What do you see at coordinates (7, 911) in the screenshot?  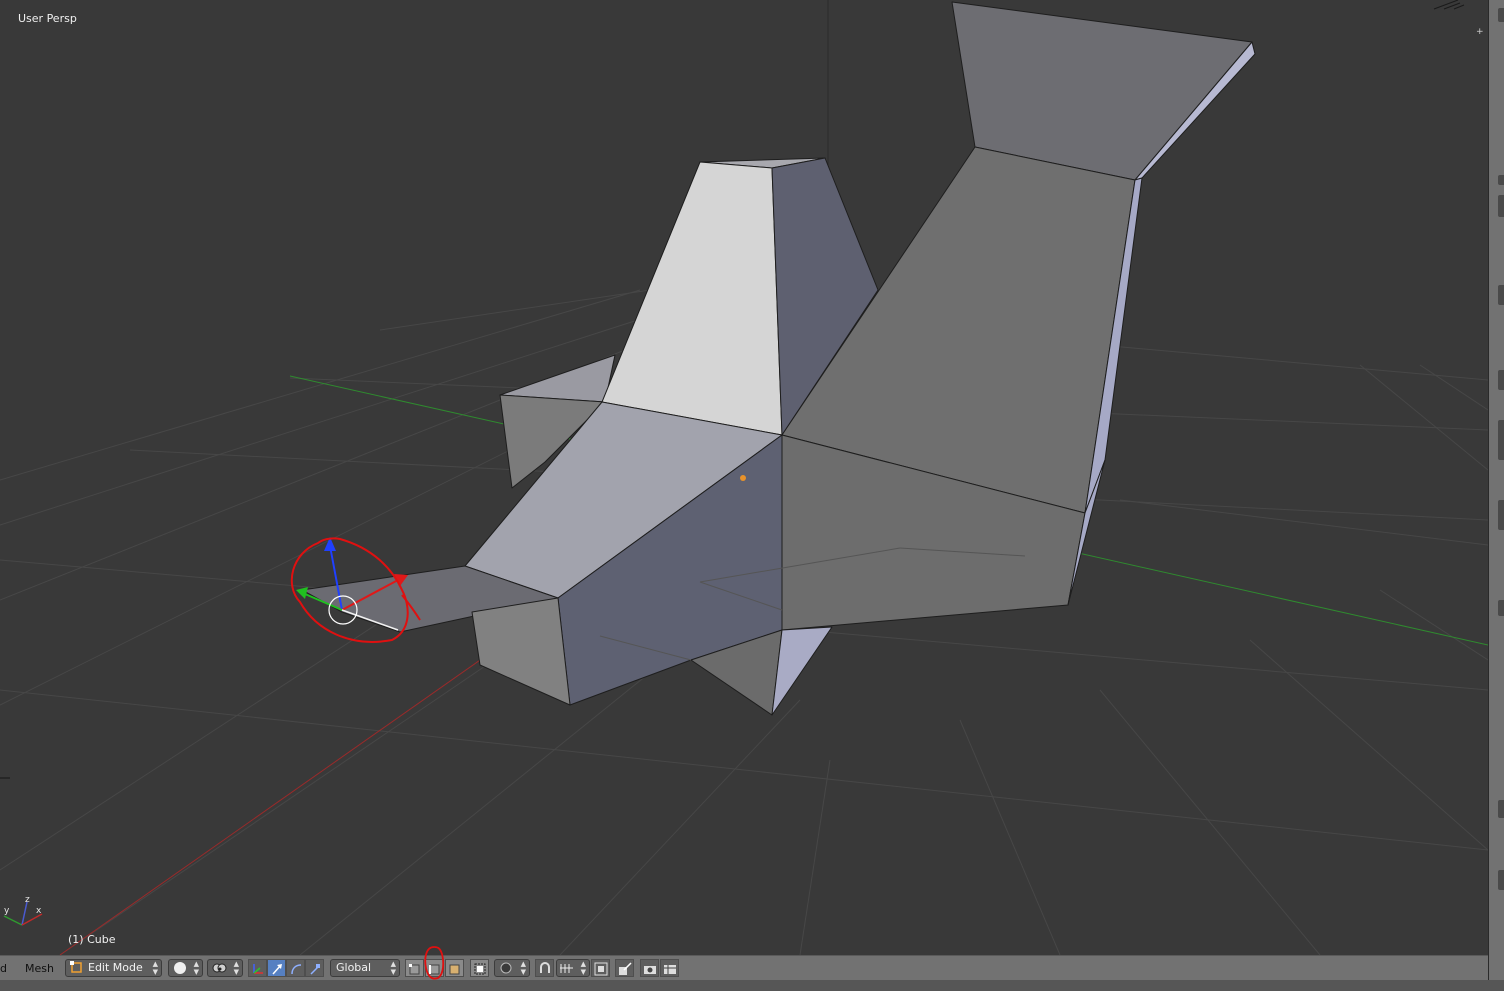 I see `axis-widget-y-label: y` at bounding box center [7, 911].